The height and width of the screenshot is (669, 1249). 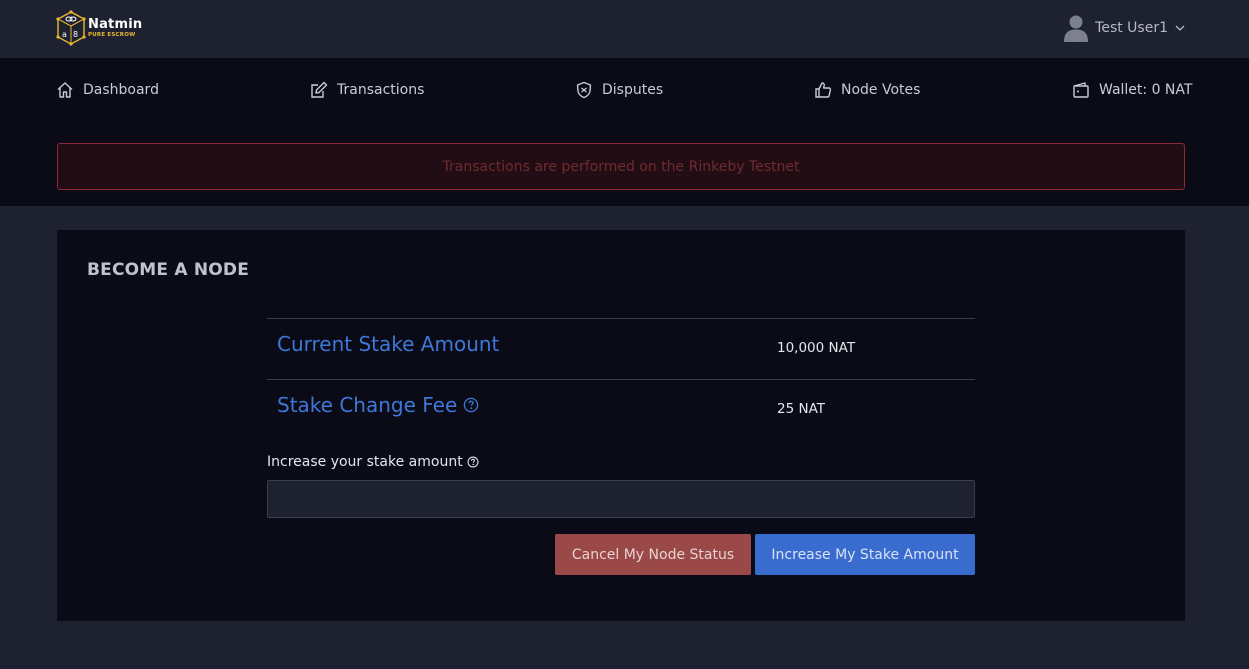 What do you see at coordinates (653, 554) in the screenshot?
I see `cancel-node-status-button: Cancel My Node Status` at bounding box center [653, 554].